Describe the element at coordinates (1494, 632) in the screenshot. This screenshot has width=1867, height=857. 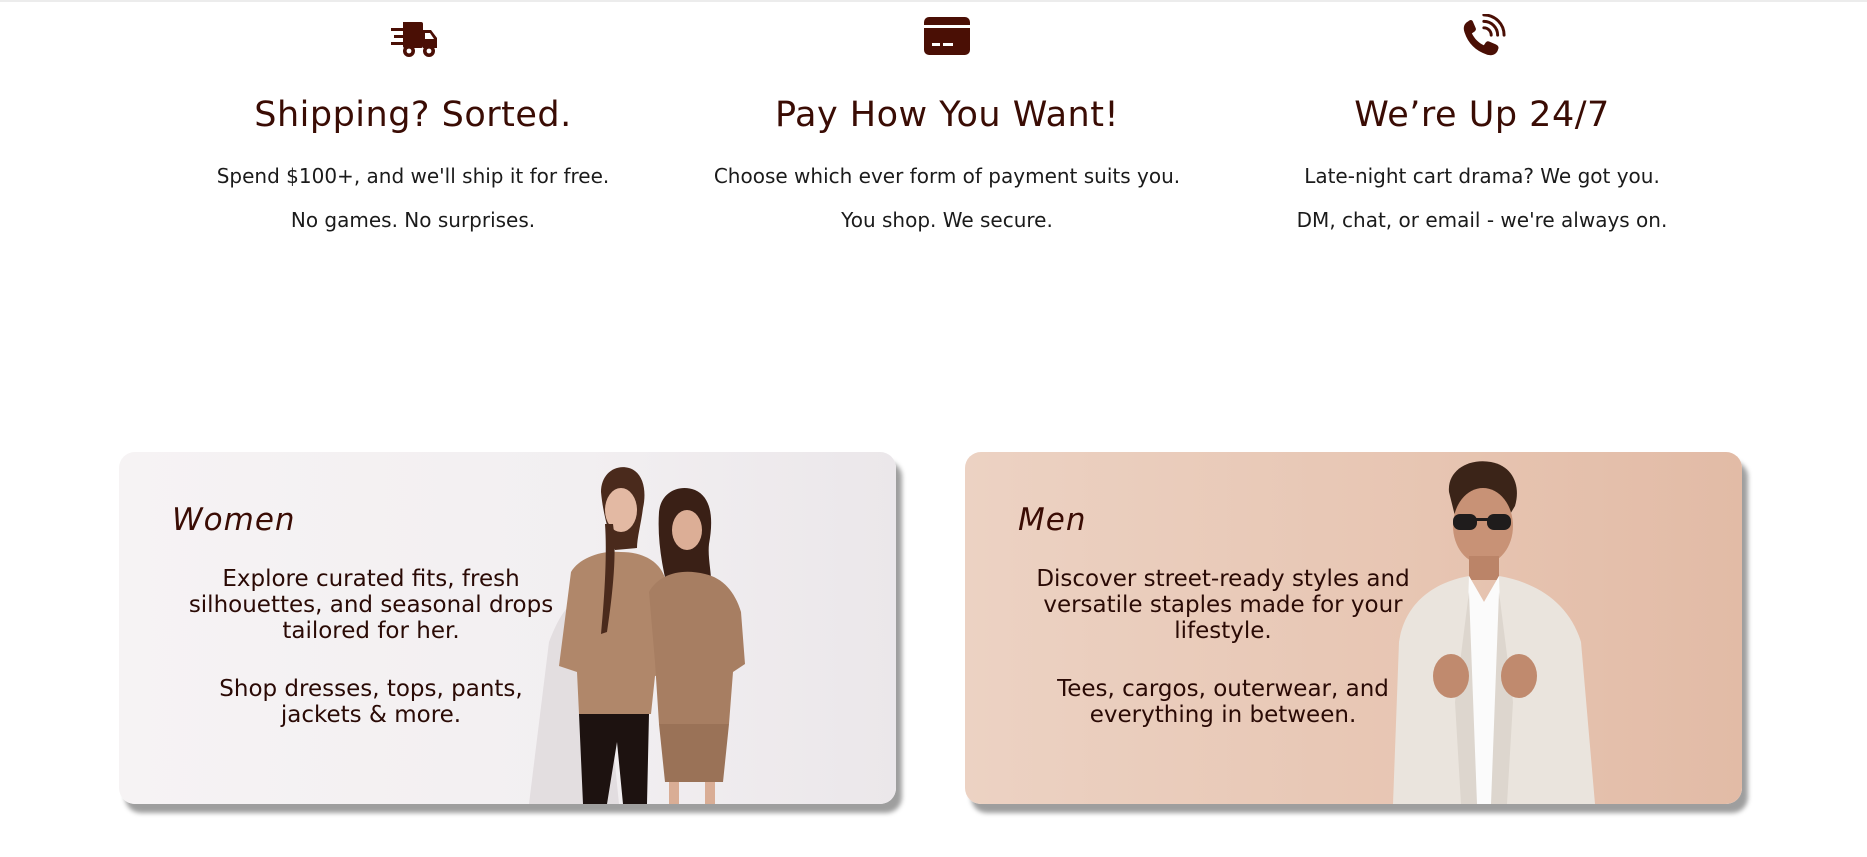
I see `men-model-photo` at that location.